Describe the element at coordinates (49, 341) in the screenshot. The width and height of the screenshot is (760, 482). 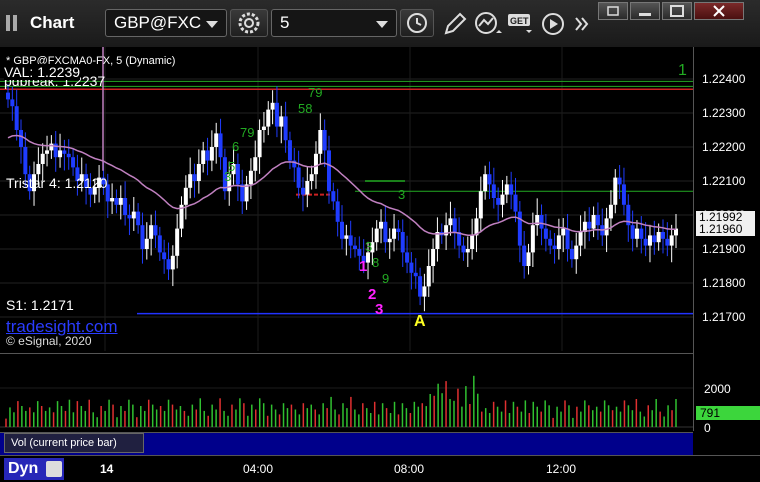
I see `copyright-label: © eSignal, 2020` at that location.